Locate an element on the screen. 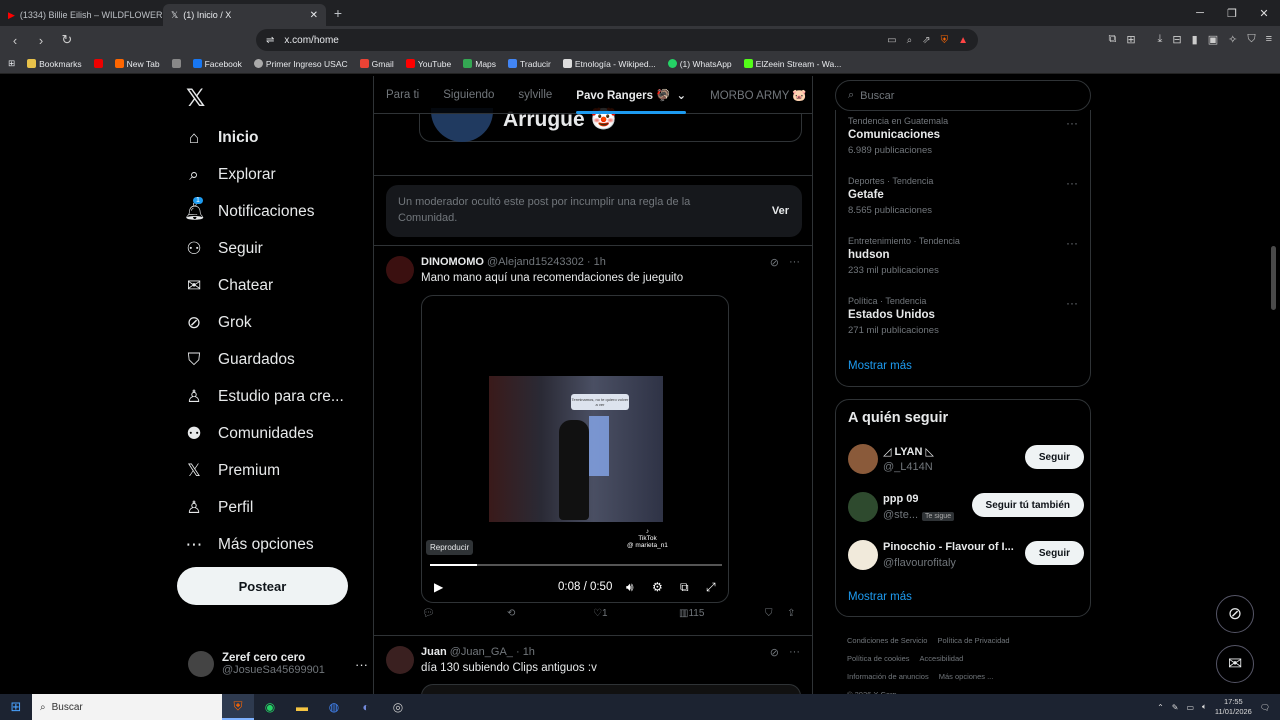  url-bar: ⇌ x.com/home ▭ ⌕ ⇗ ⛨ ▲ is located at coordinates (617, 40).